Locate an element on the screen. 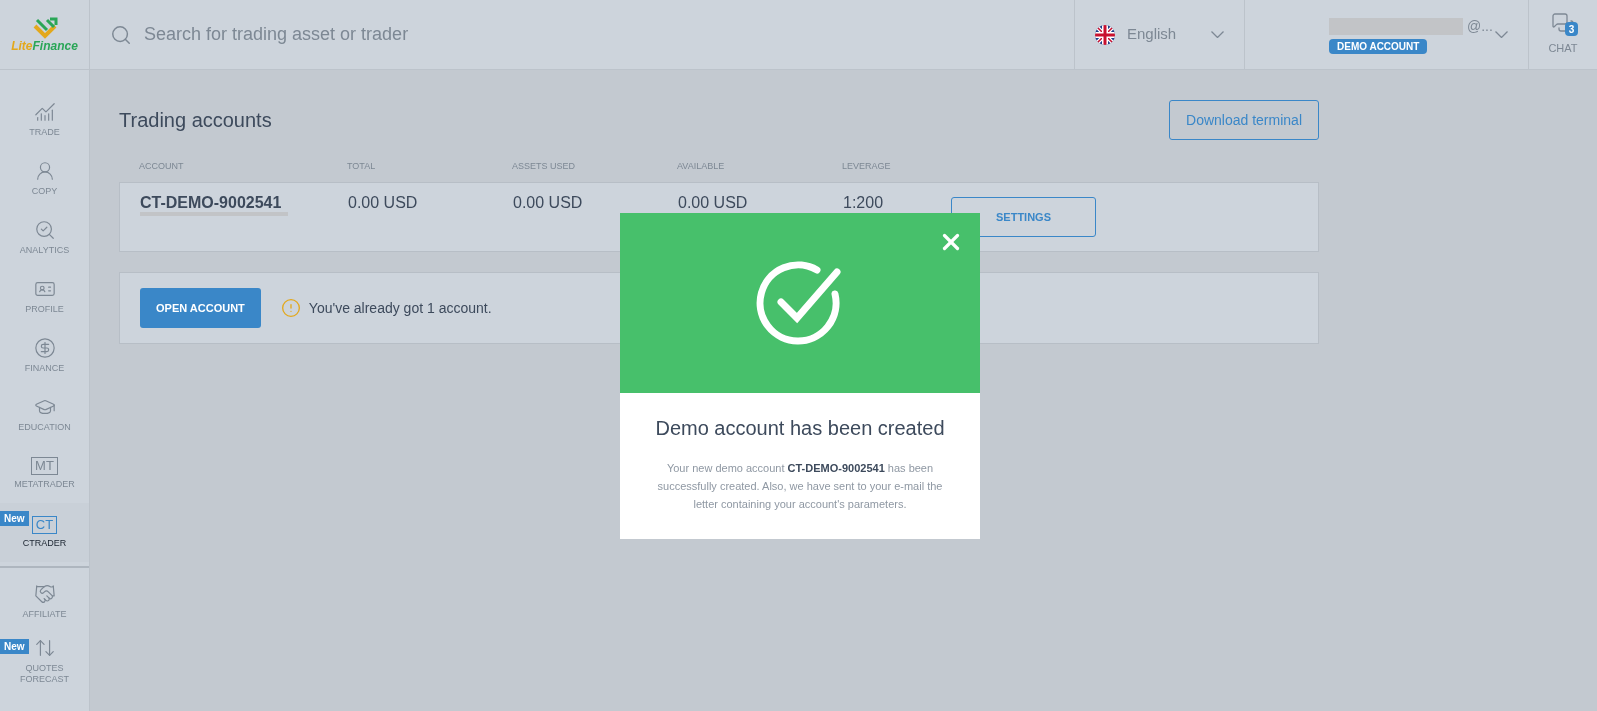 This screenshot has width=1597, height=711. sidebar-item: COPY is located at coordinates (44, 178).